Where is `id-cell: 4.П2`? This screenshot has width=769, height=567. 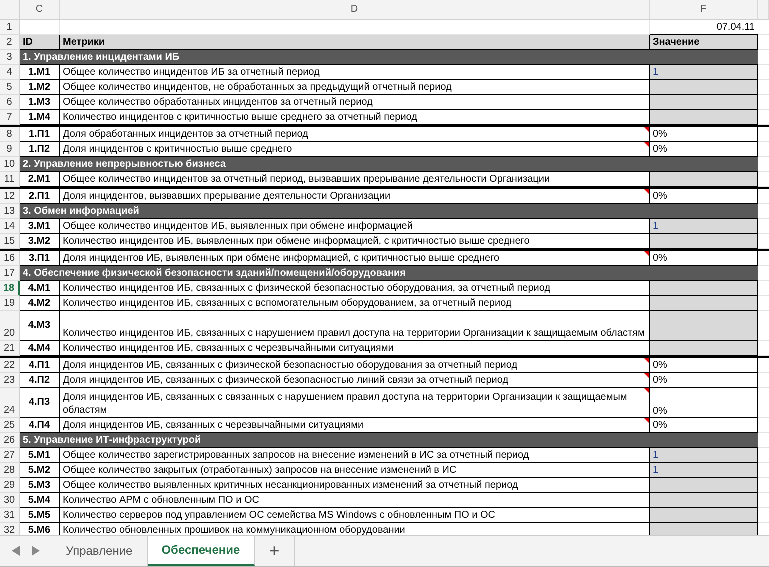 id-cell: 4.П2 is located at coordinates (40, 380).